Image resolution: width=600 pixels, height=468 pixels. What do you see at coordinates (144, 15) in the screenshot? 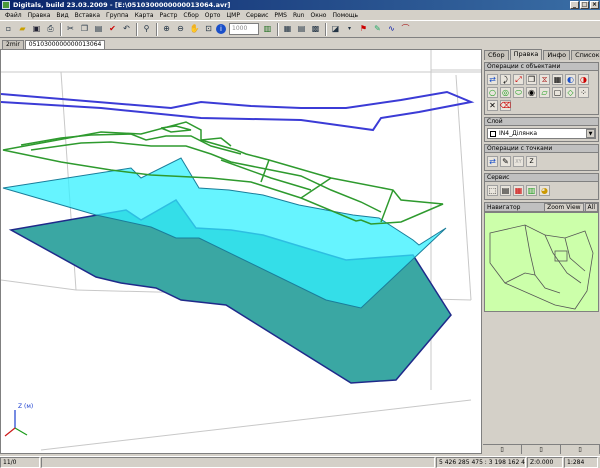
I see `menu-map: Карта` at bounding box center [144, 15].